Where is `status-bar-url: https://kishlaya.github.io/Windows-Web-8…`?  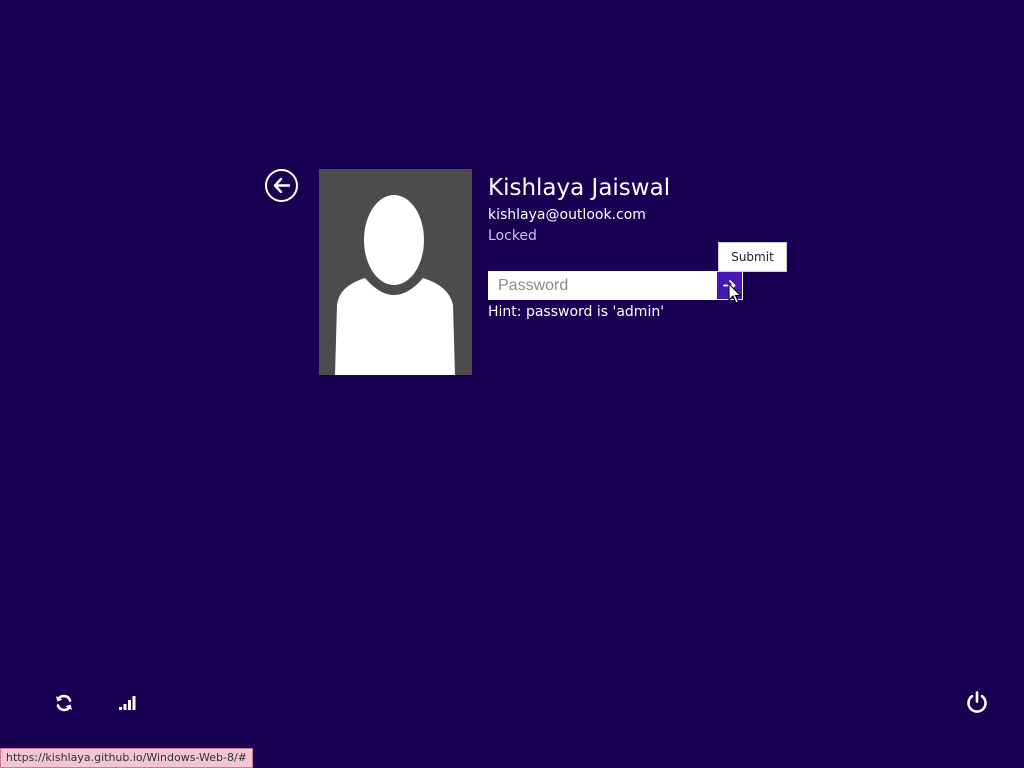 status-bar-url: https://kishlaya.github.io/Windows-Web-8… is located at coordinates (126, 758).